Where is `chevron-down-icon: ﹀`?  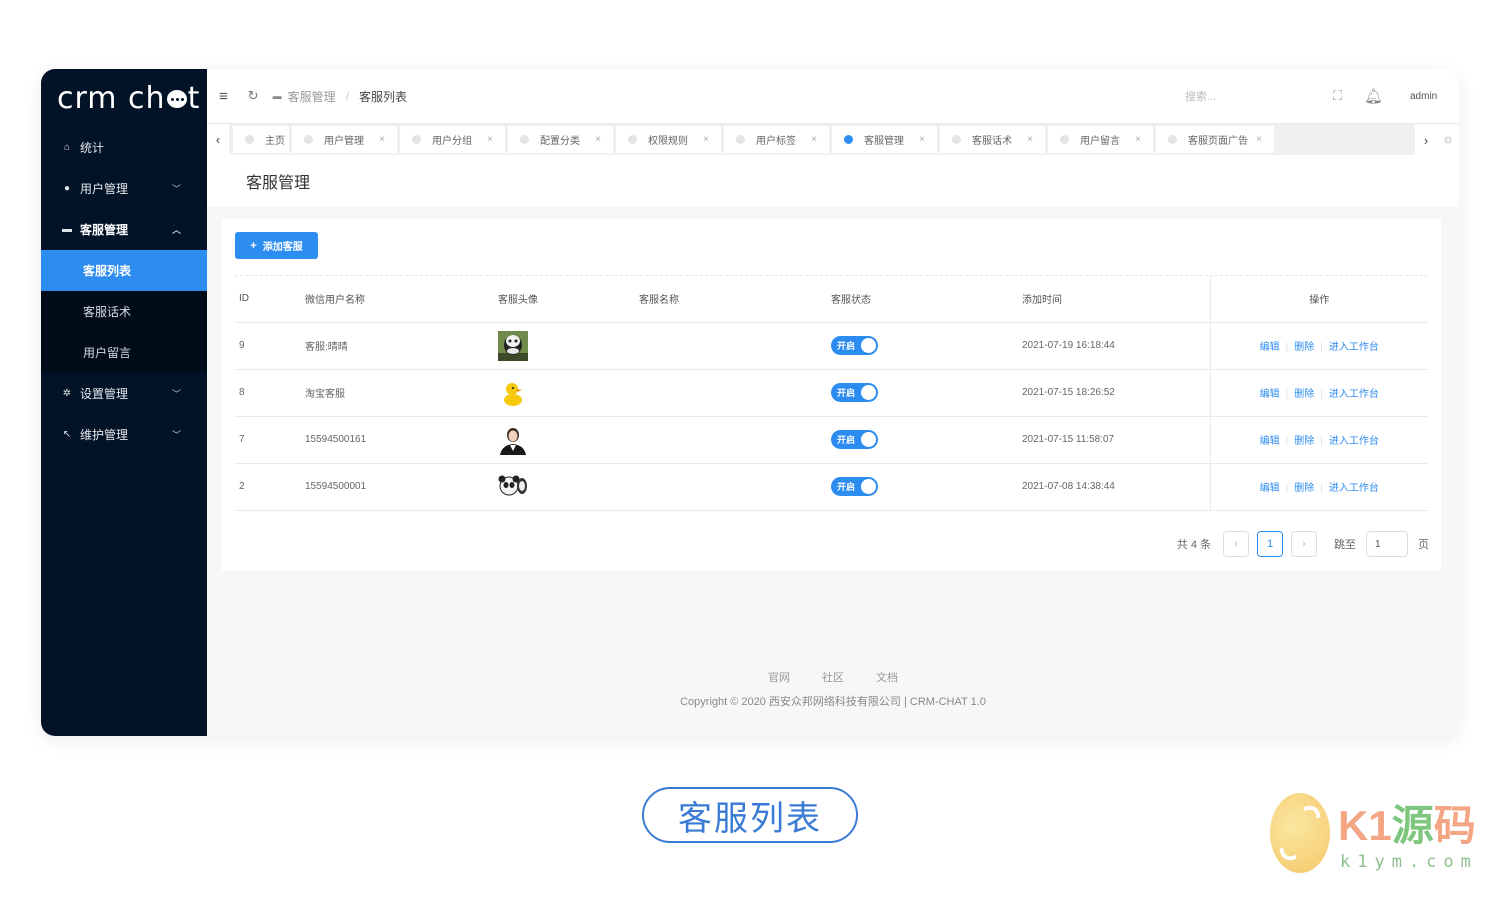
chevron-down-icon: ﹀ is located at coordinates (176, 189).